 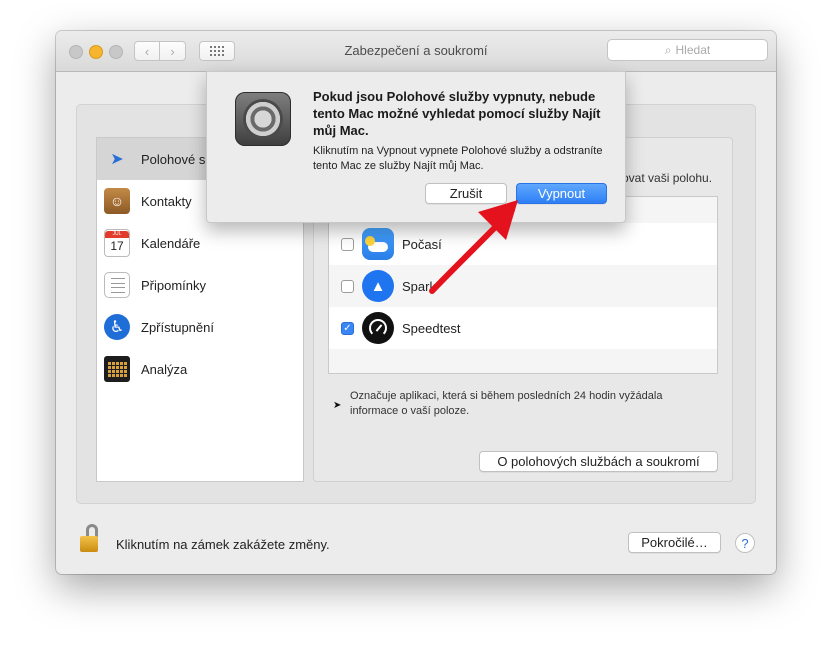 I want to click on accessibility-icon: ♿, so click(x=117, y=327).